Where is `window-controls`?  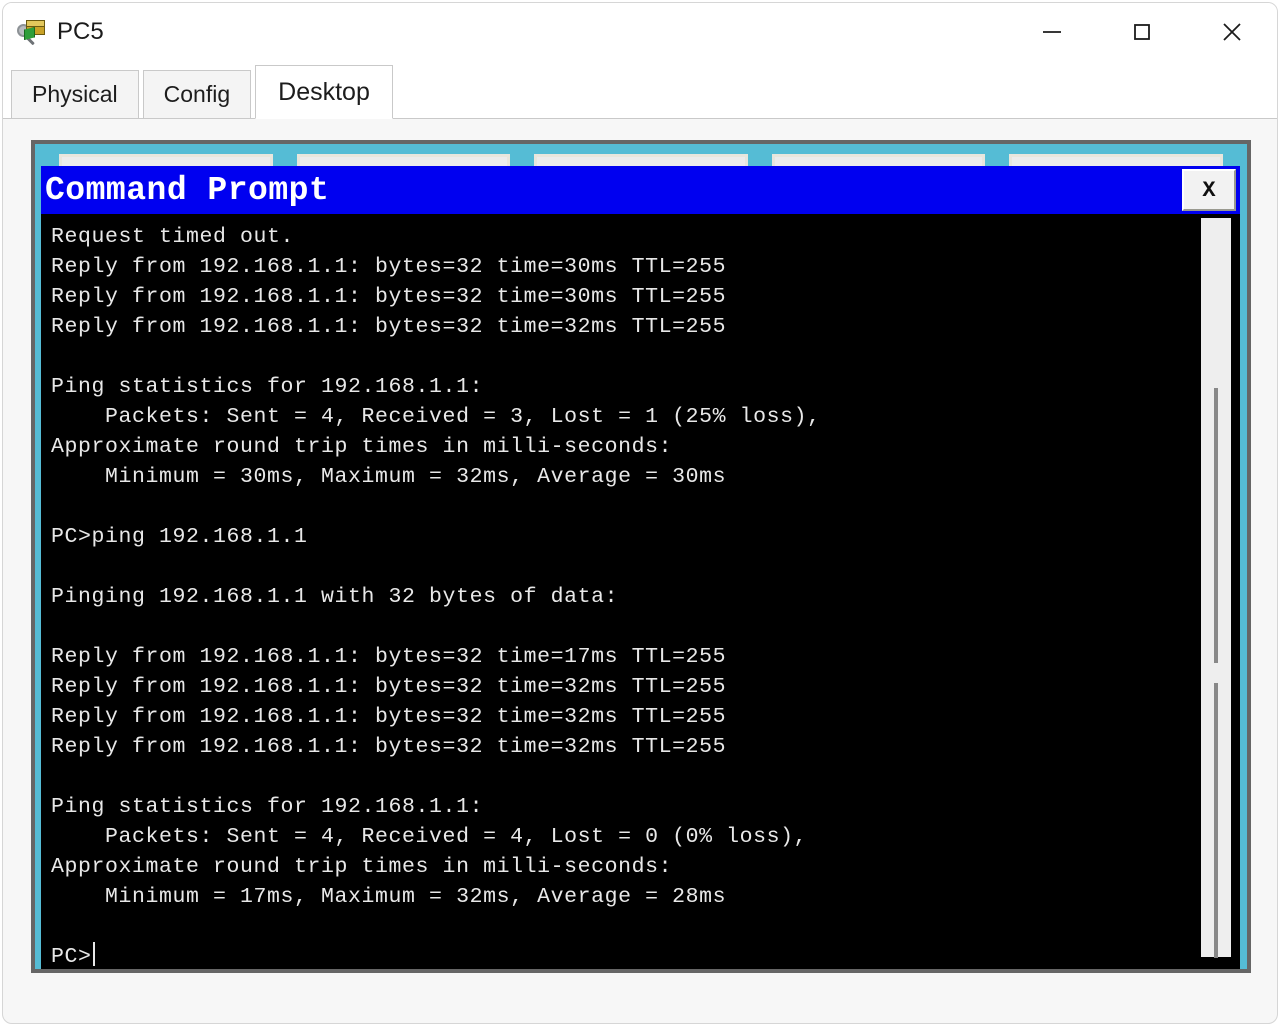 window-controls is located at coordinates (1142, 32).